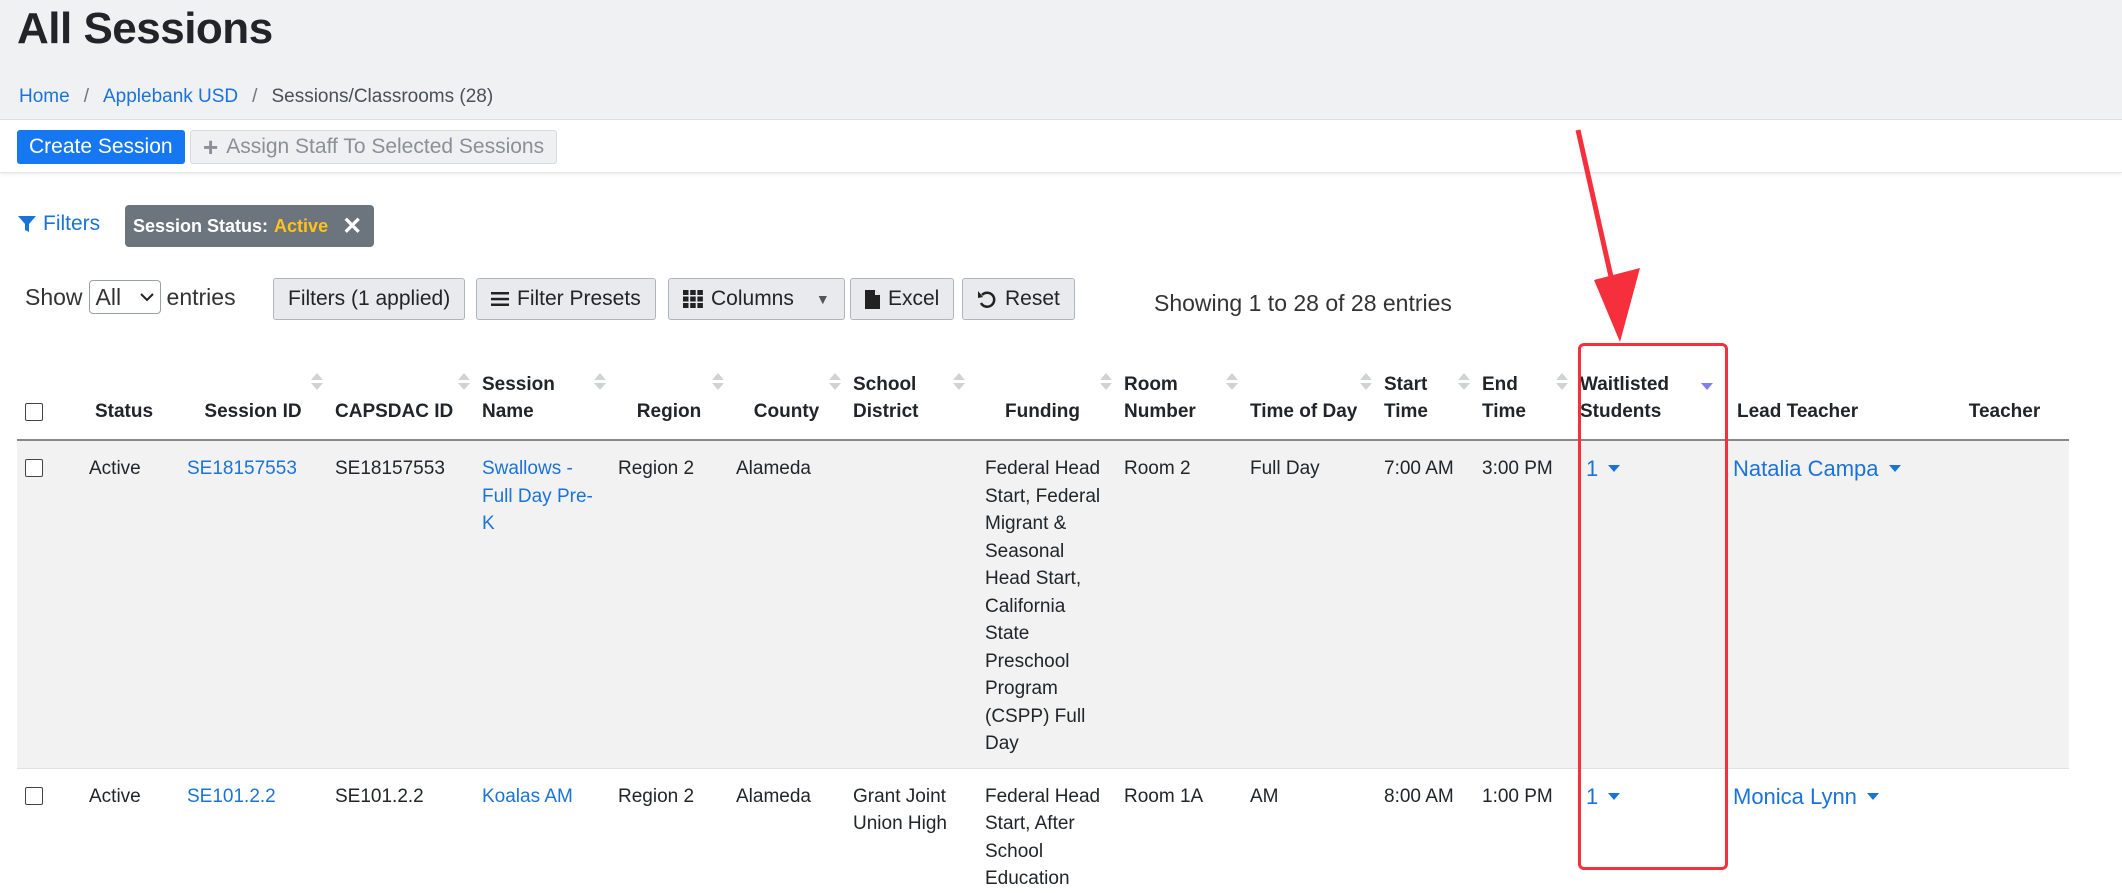 Image resolution: width=2122 pixels, height=893 pixels. Describe the element at coordinates (101, 147) in the screenshot. I see `create-session-button: Create Session` at that location.